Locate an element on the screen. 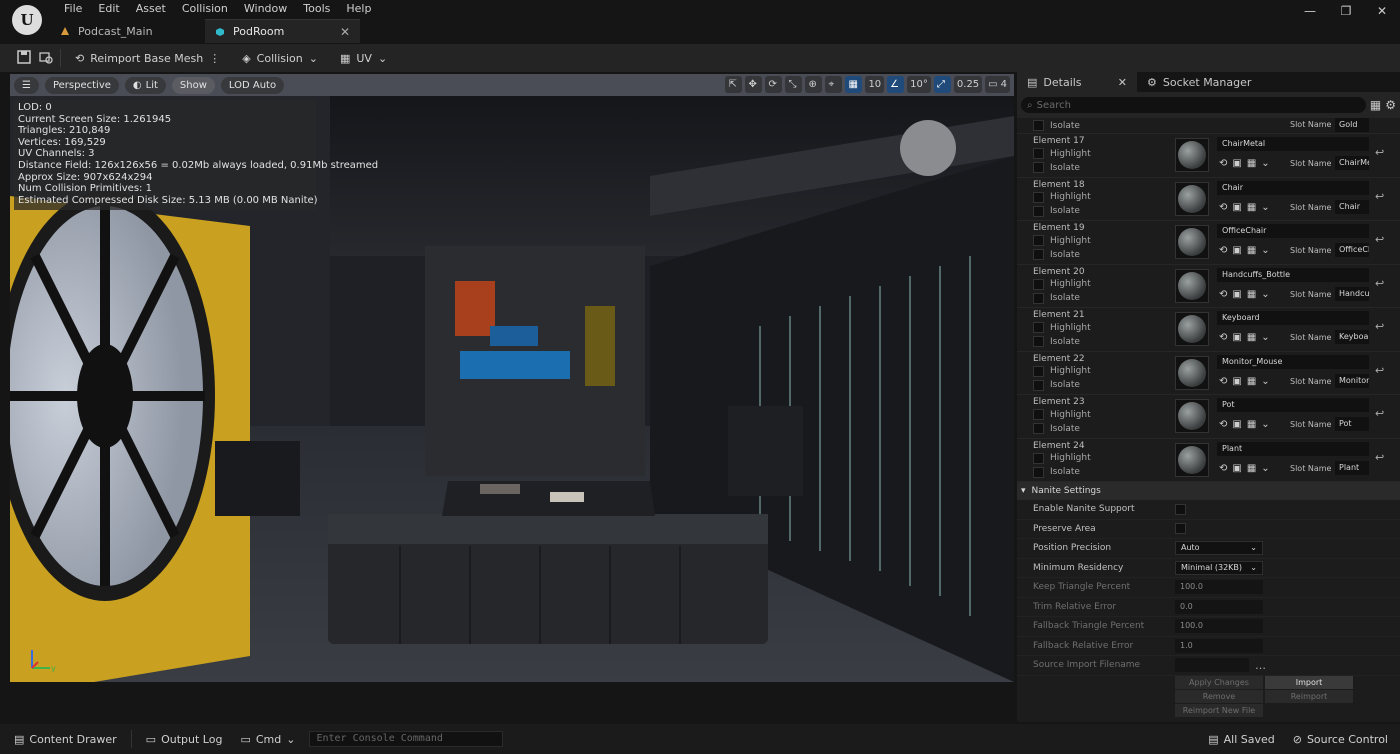 The width and height of the screenshot is (1400, 754). lod-button: LOD Auto is located at coordinates (252, 85).